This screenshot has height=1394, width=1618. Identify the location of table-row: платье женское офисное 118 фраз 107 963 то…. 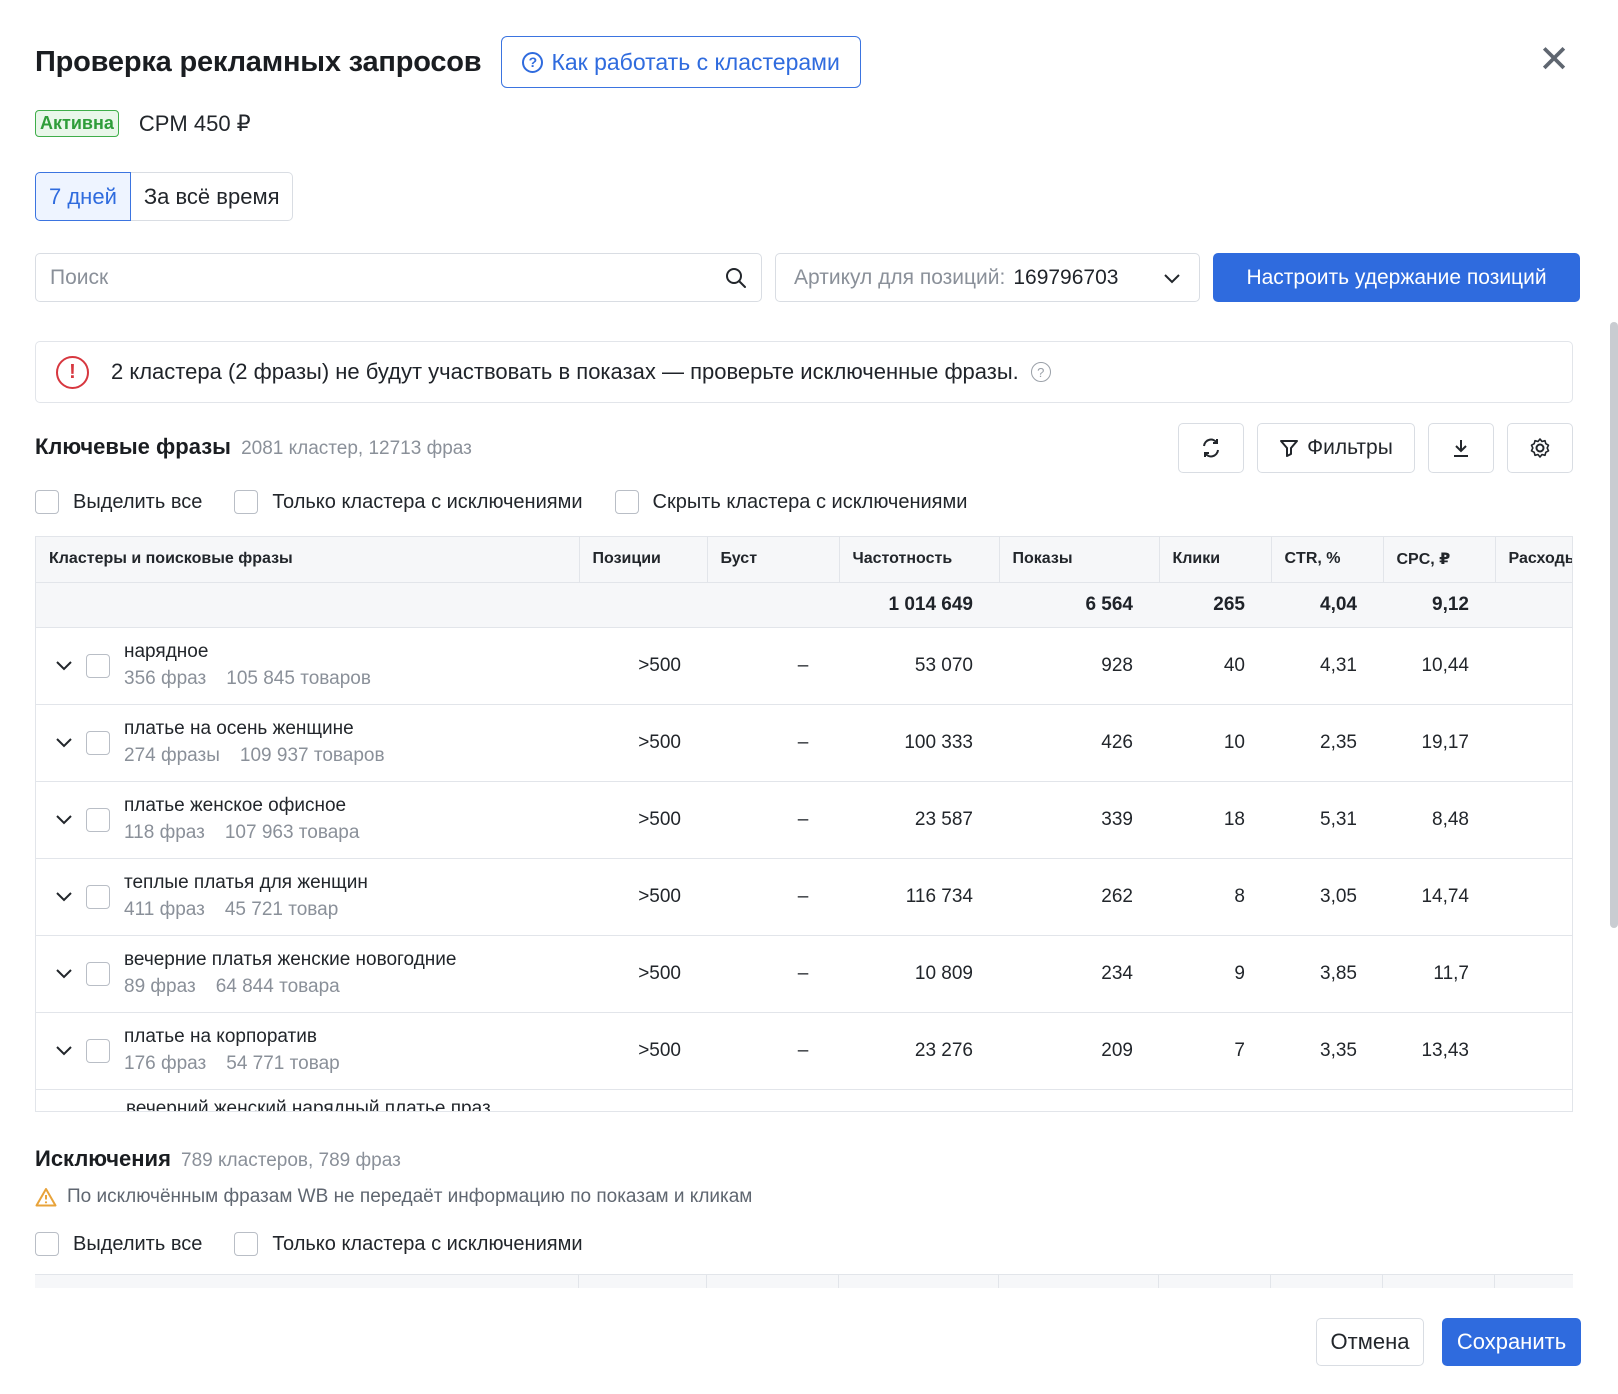
(804, 820).